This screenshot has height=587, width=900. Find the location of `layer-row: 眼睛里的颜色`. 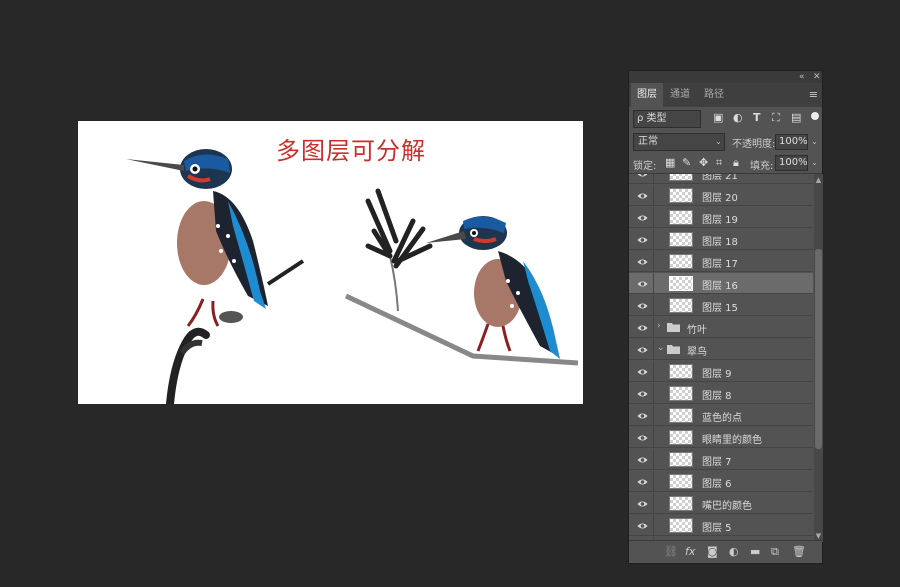

layer-row: 眼睛里的颜色 is located at coordinates (721, 437).